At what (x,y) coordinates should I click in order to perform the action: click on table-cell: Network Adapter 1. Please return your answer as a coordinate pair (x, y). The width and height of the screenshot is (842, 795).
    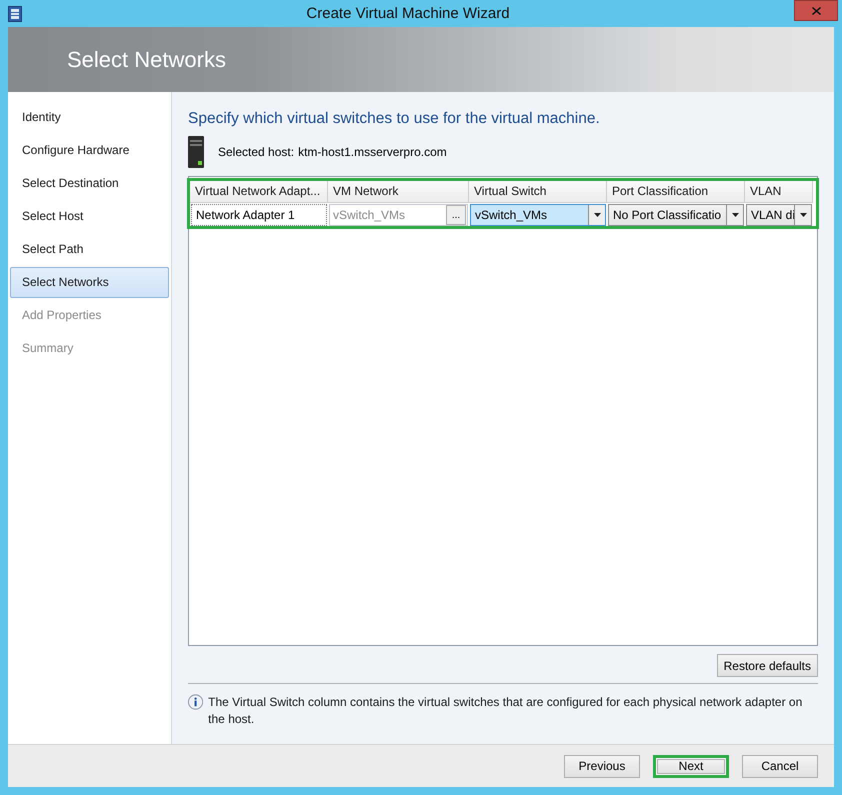
    Looking at the image, I should click on (259, 215).